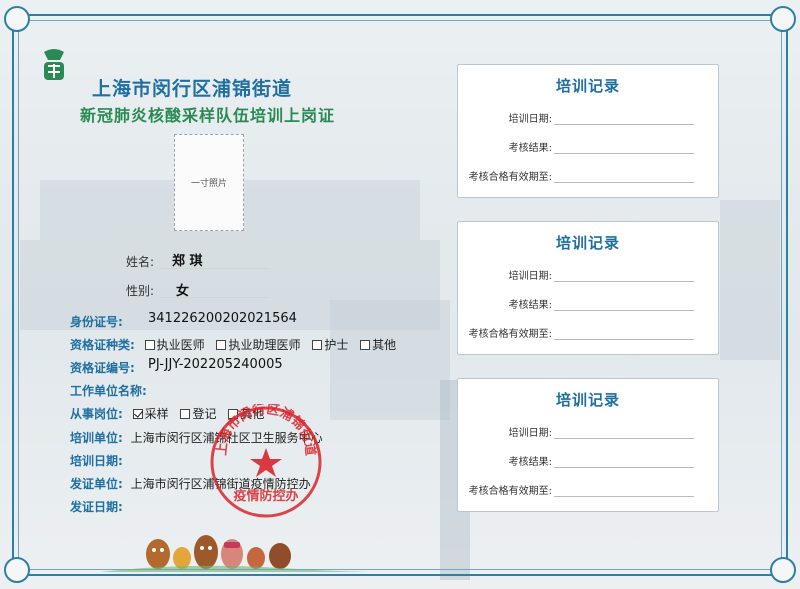 Image resolution: width=800 pixels, height=589 pixels. Describe the element at coordinates (208, 115) in the screenshot. I see `title-certificate: 新冠肺炎核酸采样队伍培训上岗证` at that location.